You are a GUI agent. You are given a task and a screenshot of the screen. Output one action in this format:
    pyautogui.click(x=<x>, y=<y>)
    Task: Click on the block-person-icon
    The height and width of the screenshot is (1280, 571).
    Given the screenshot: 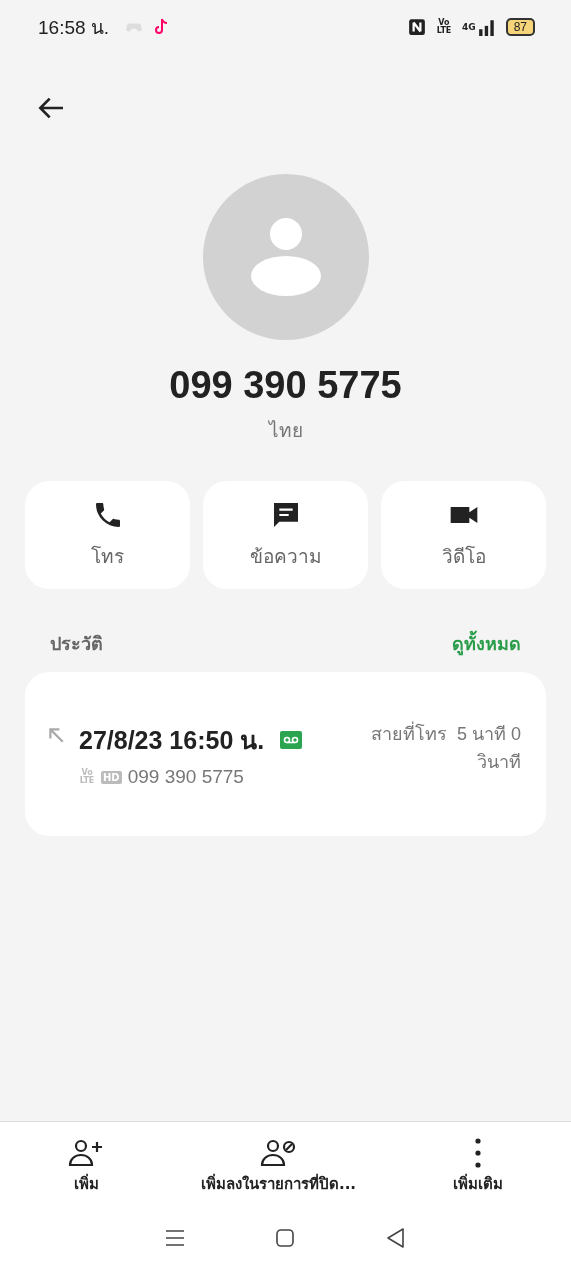 What is the action you would take?
    pyautogui.click(x=278, y=1153)
    